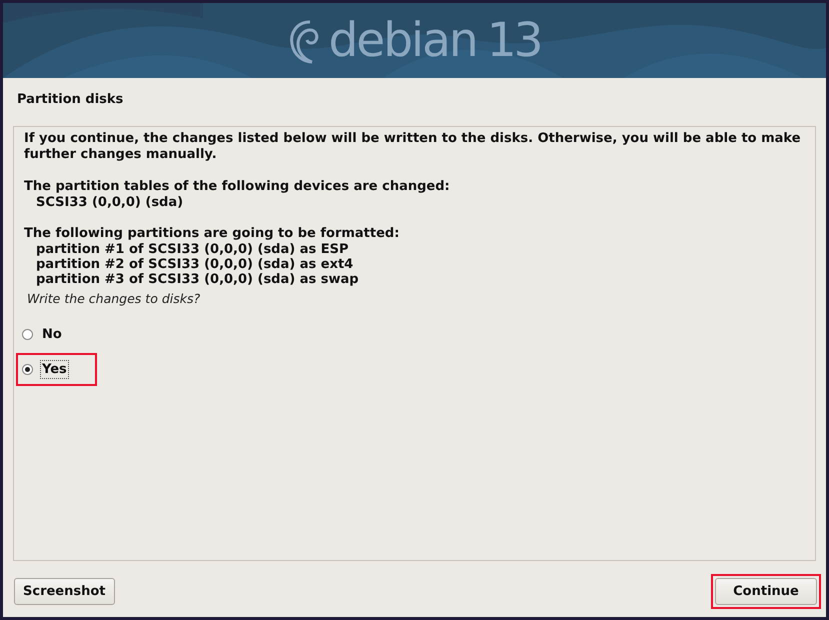  I want to click on question-text: Write the changes to disks?, so click(114, 298).